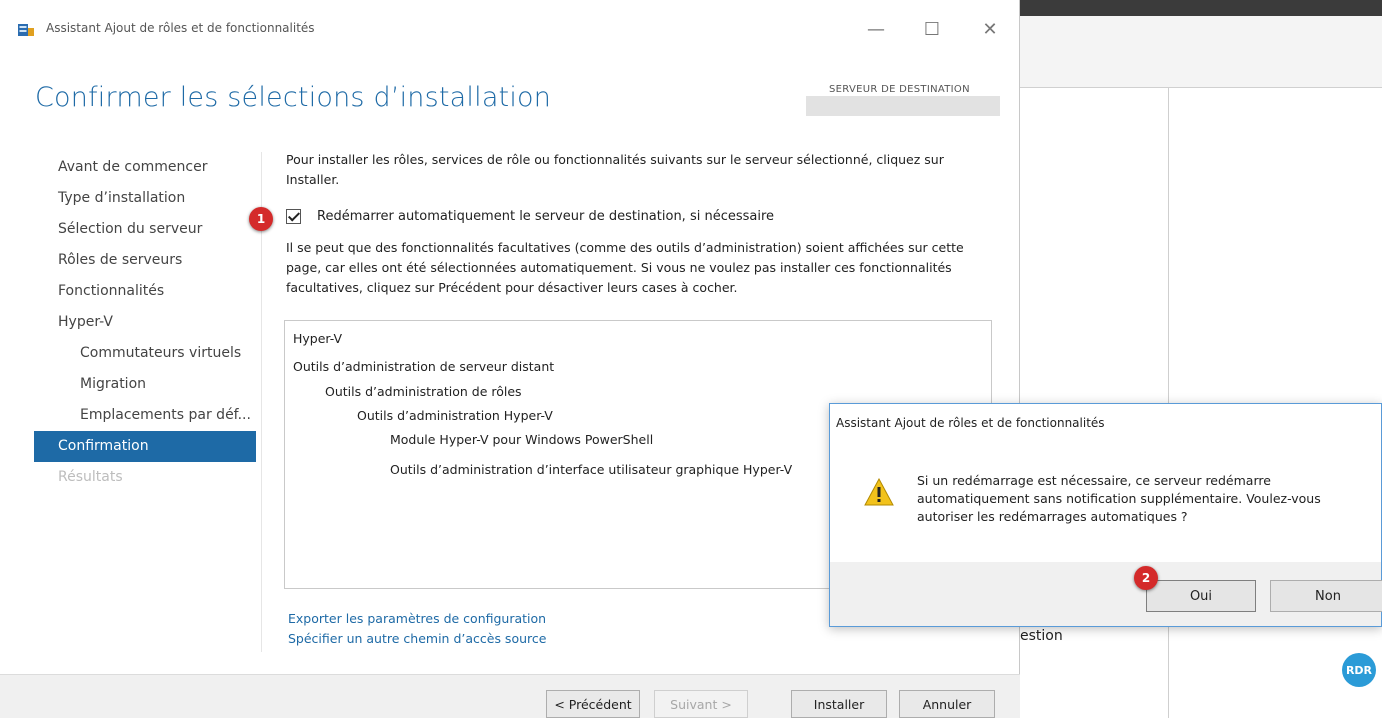 The image size is (1382, 718). Describe the element at coordinates (145, 291) in the screenshot. I see `nav-item-features: Fonctionnalités` at that location.